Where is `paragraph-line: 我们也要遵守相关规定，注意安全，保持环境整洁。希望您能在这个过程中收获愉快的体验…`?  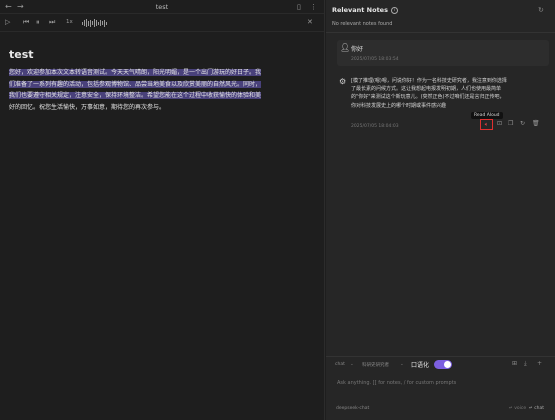 paragraph-line: 我们也要遵守相关规定，注意安全，保持环境整洁。希望您能在这个过程中收获愉快的体验… is located at coordinates (135, 95).